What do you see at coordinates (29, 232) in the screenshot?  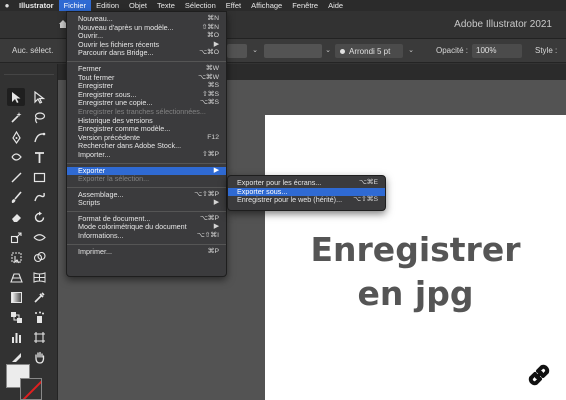 I see `tools-panel` at bounding box center [29, 232].